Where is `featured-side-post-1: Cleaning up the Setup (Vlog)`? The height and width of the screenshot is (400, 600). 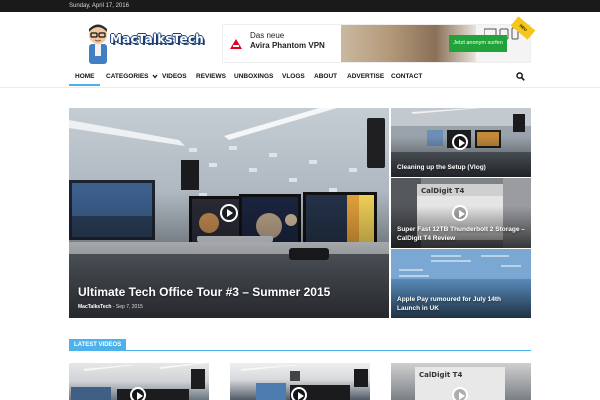
featured-side-post-1: Cleaning up the Setup (Vlog) is located at coordinates (461, 142).